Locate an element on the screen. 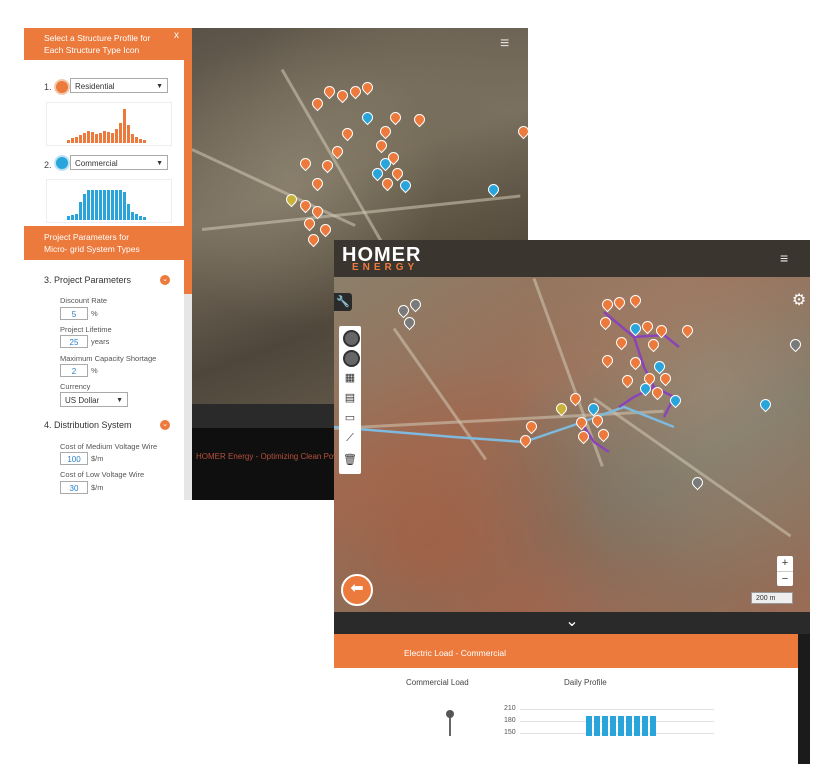  field-label: Project Lifetime is located at coordinates (86, 329).